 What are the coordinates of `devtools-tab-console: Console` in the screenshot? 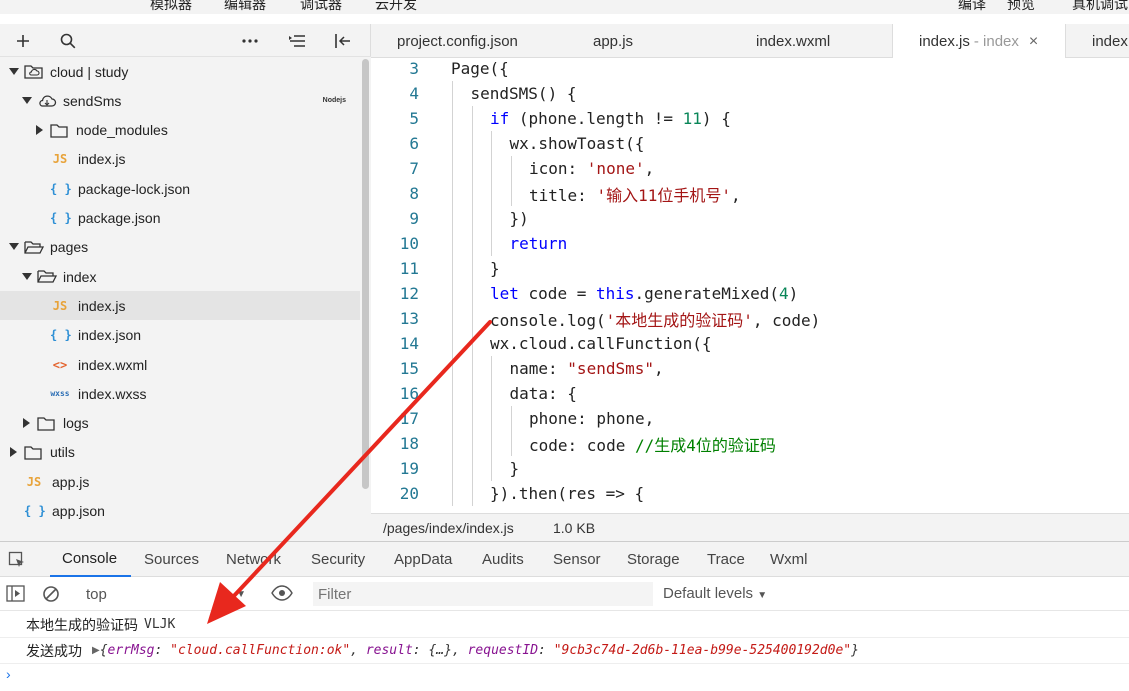 It's located at (91, 559).